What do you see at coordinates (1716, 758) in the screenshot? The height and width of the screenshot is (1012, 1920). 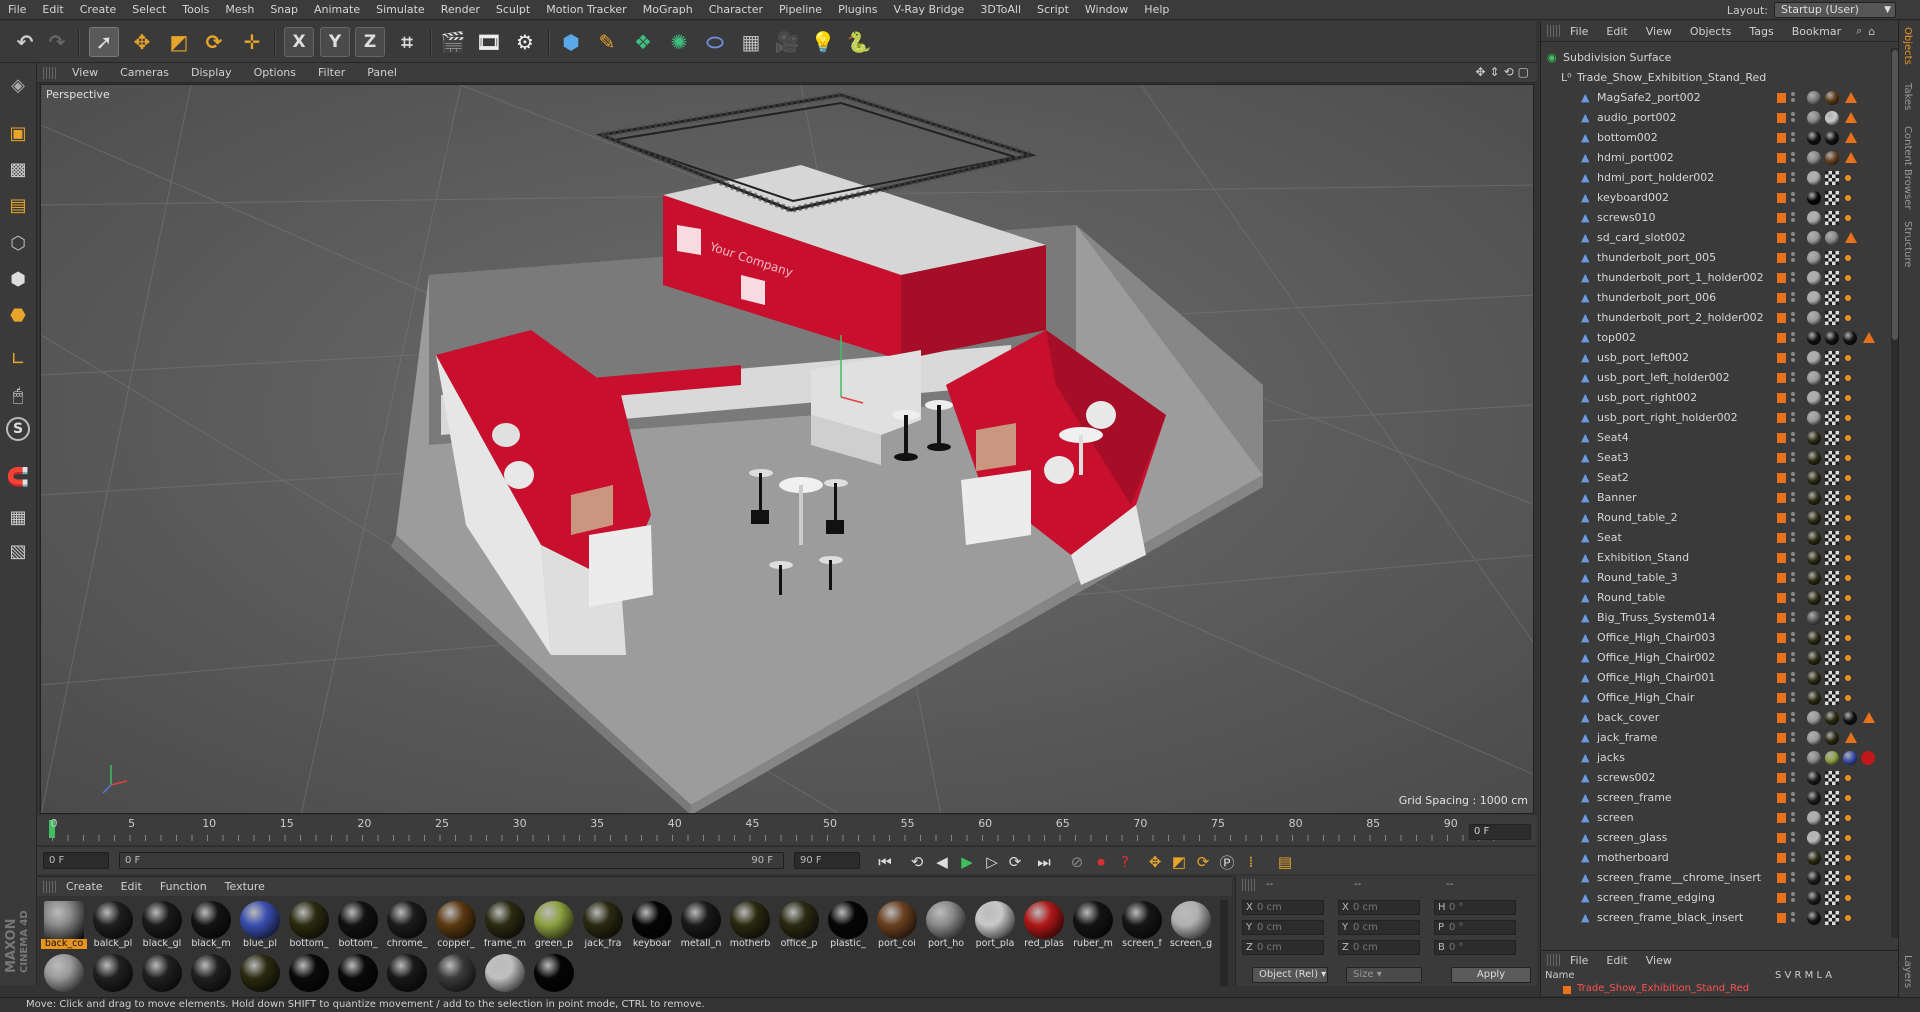 I see `object-tree-row: ▲ jacks` at bounding box center [1716, 758].